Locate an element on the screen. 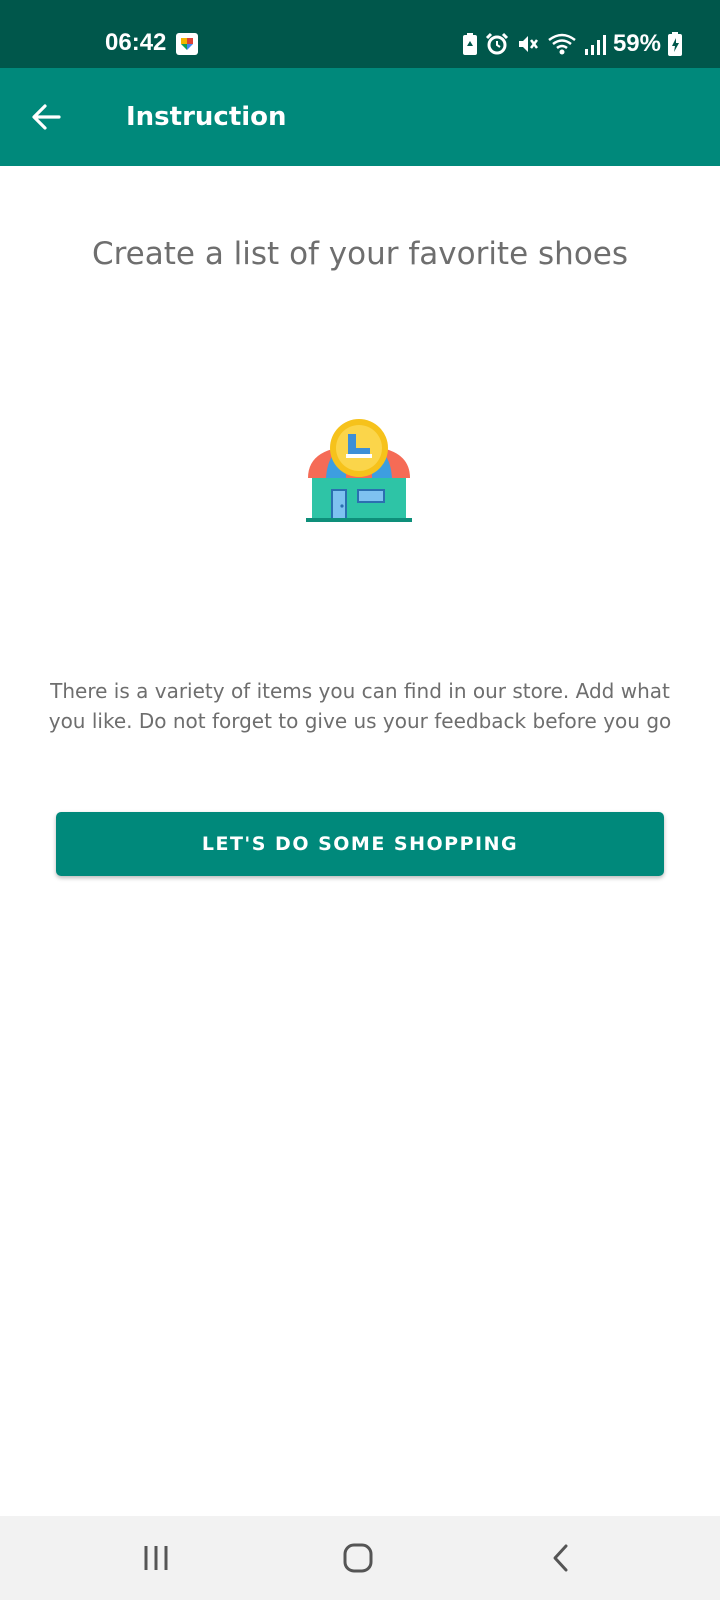 Image resolution: width=720 pixels, height=1600 pixels. shoe-store-icon is located at coordinates (359, 470).